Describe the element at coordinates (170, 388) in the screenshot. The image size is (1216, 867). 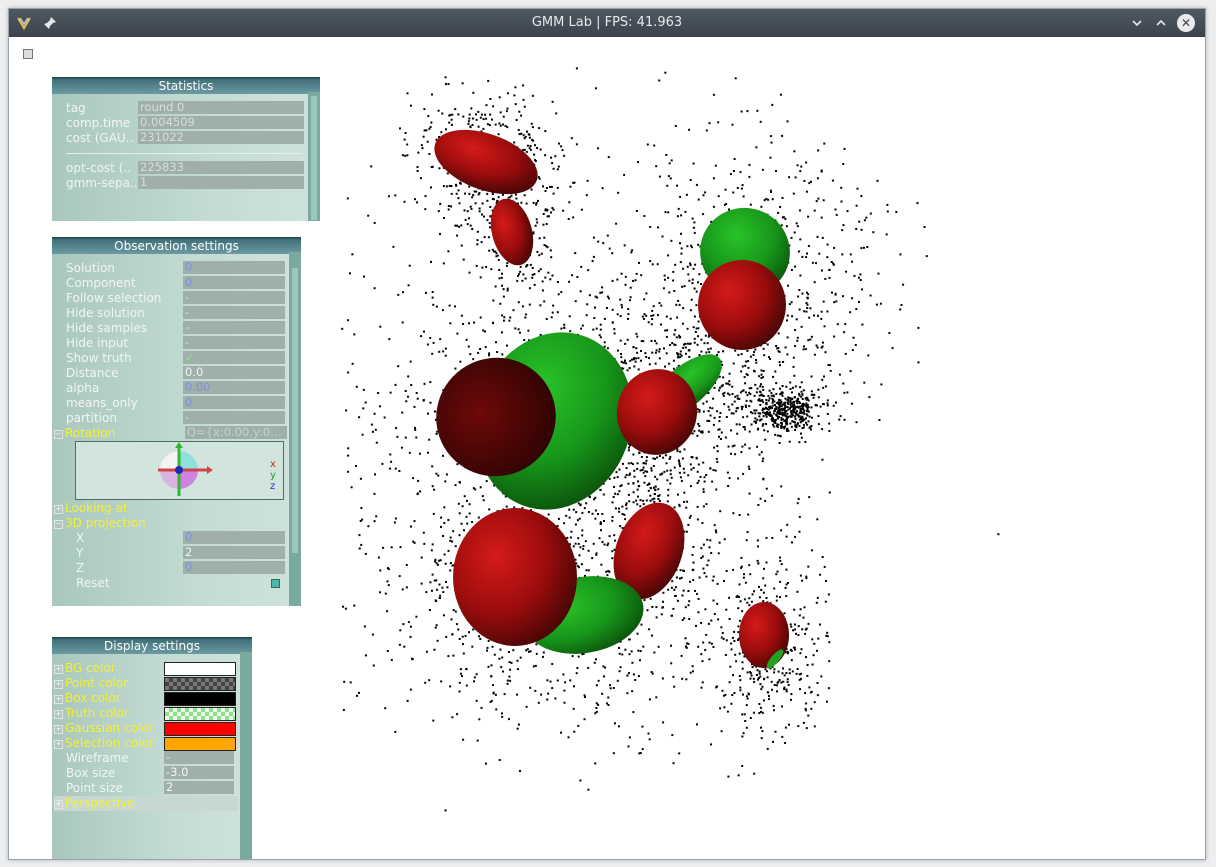
I see `obs-row-alpha: alpha 0.00` at that location.